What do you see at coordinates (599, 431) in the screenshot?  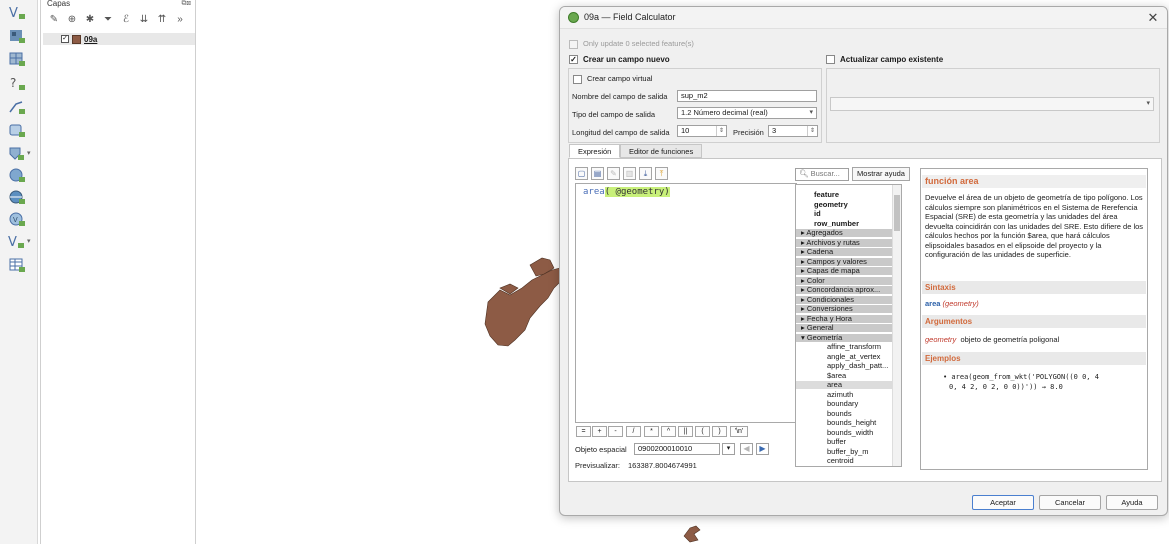 I see `operator-plus-button: +` at bounding box center [599, 431].